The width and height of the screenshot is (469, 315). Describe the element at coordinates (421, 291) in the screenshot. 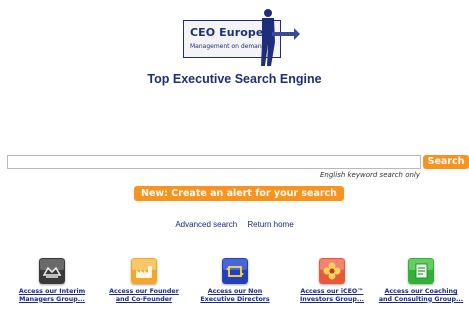

I see `group-caption-line1: Access our Coaching` at that location.